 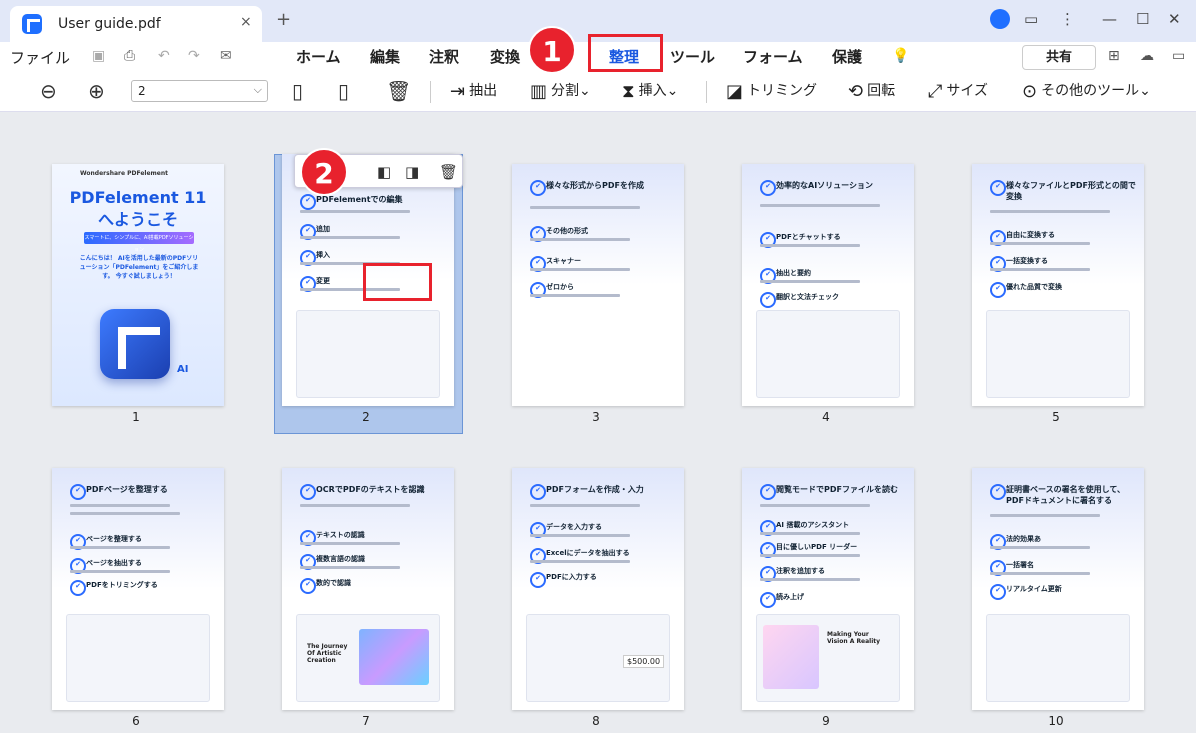 I want to click on maximize-icon: ☐, so click(x=1142, y=19).